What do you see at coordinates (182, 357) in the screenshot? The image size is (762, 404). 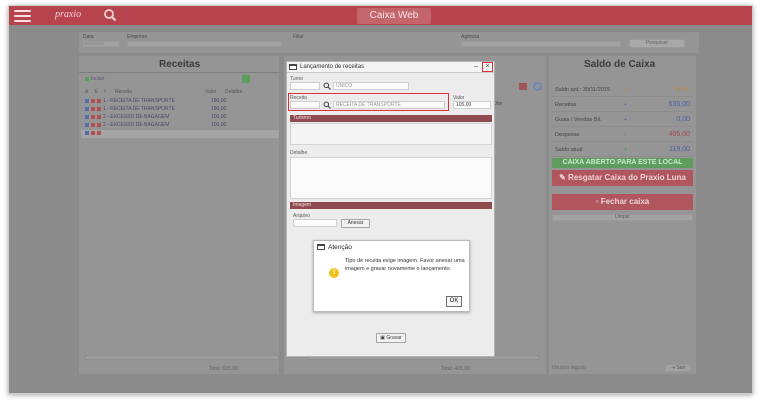 I see `horizontal-scrollbar` at bounding box center [182, 357].